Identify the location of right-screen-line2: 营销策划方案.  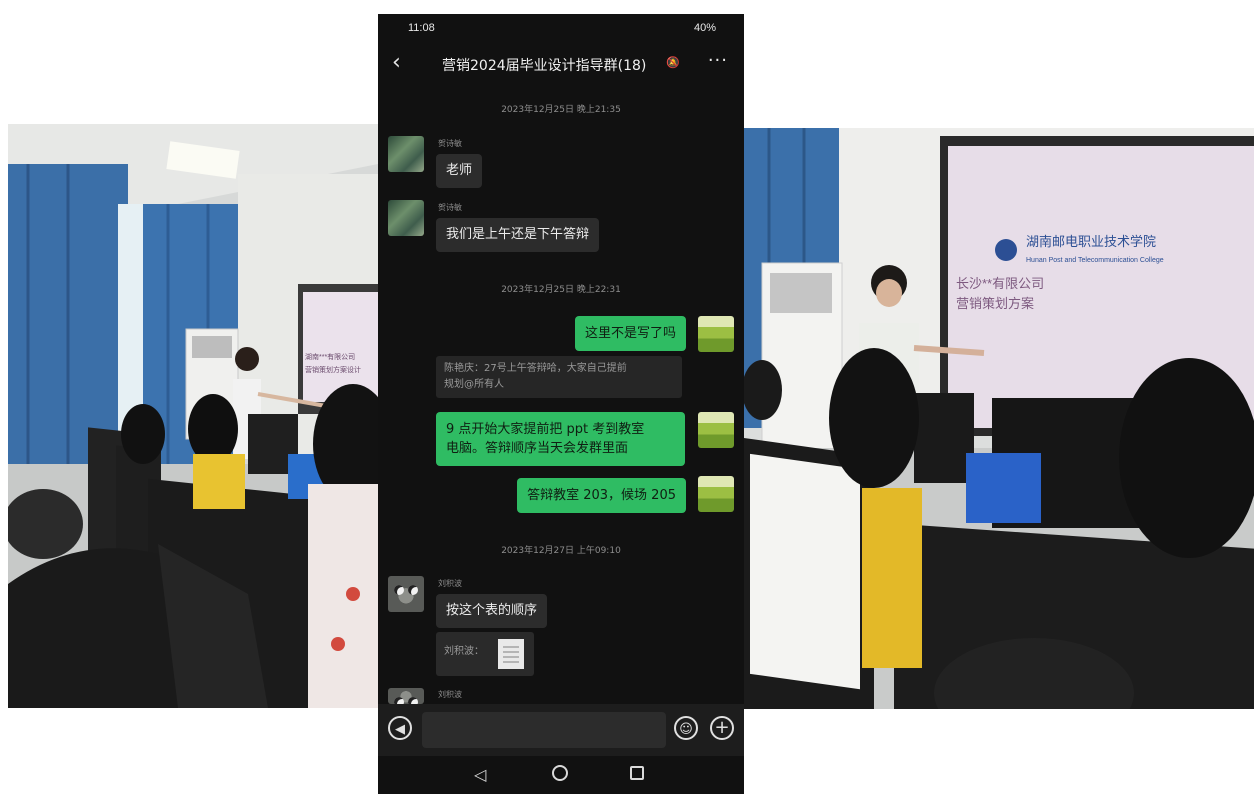
(995, 303).